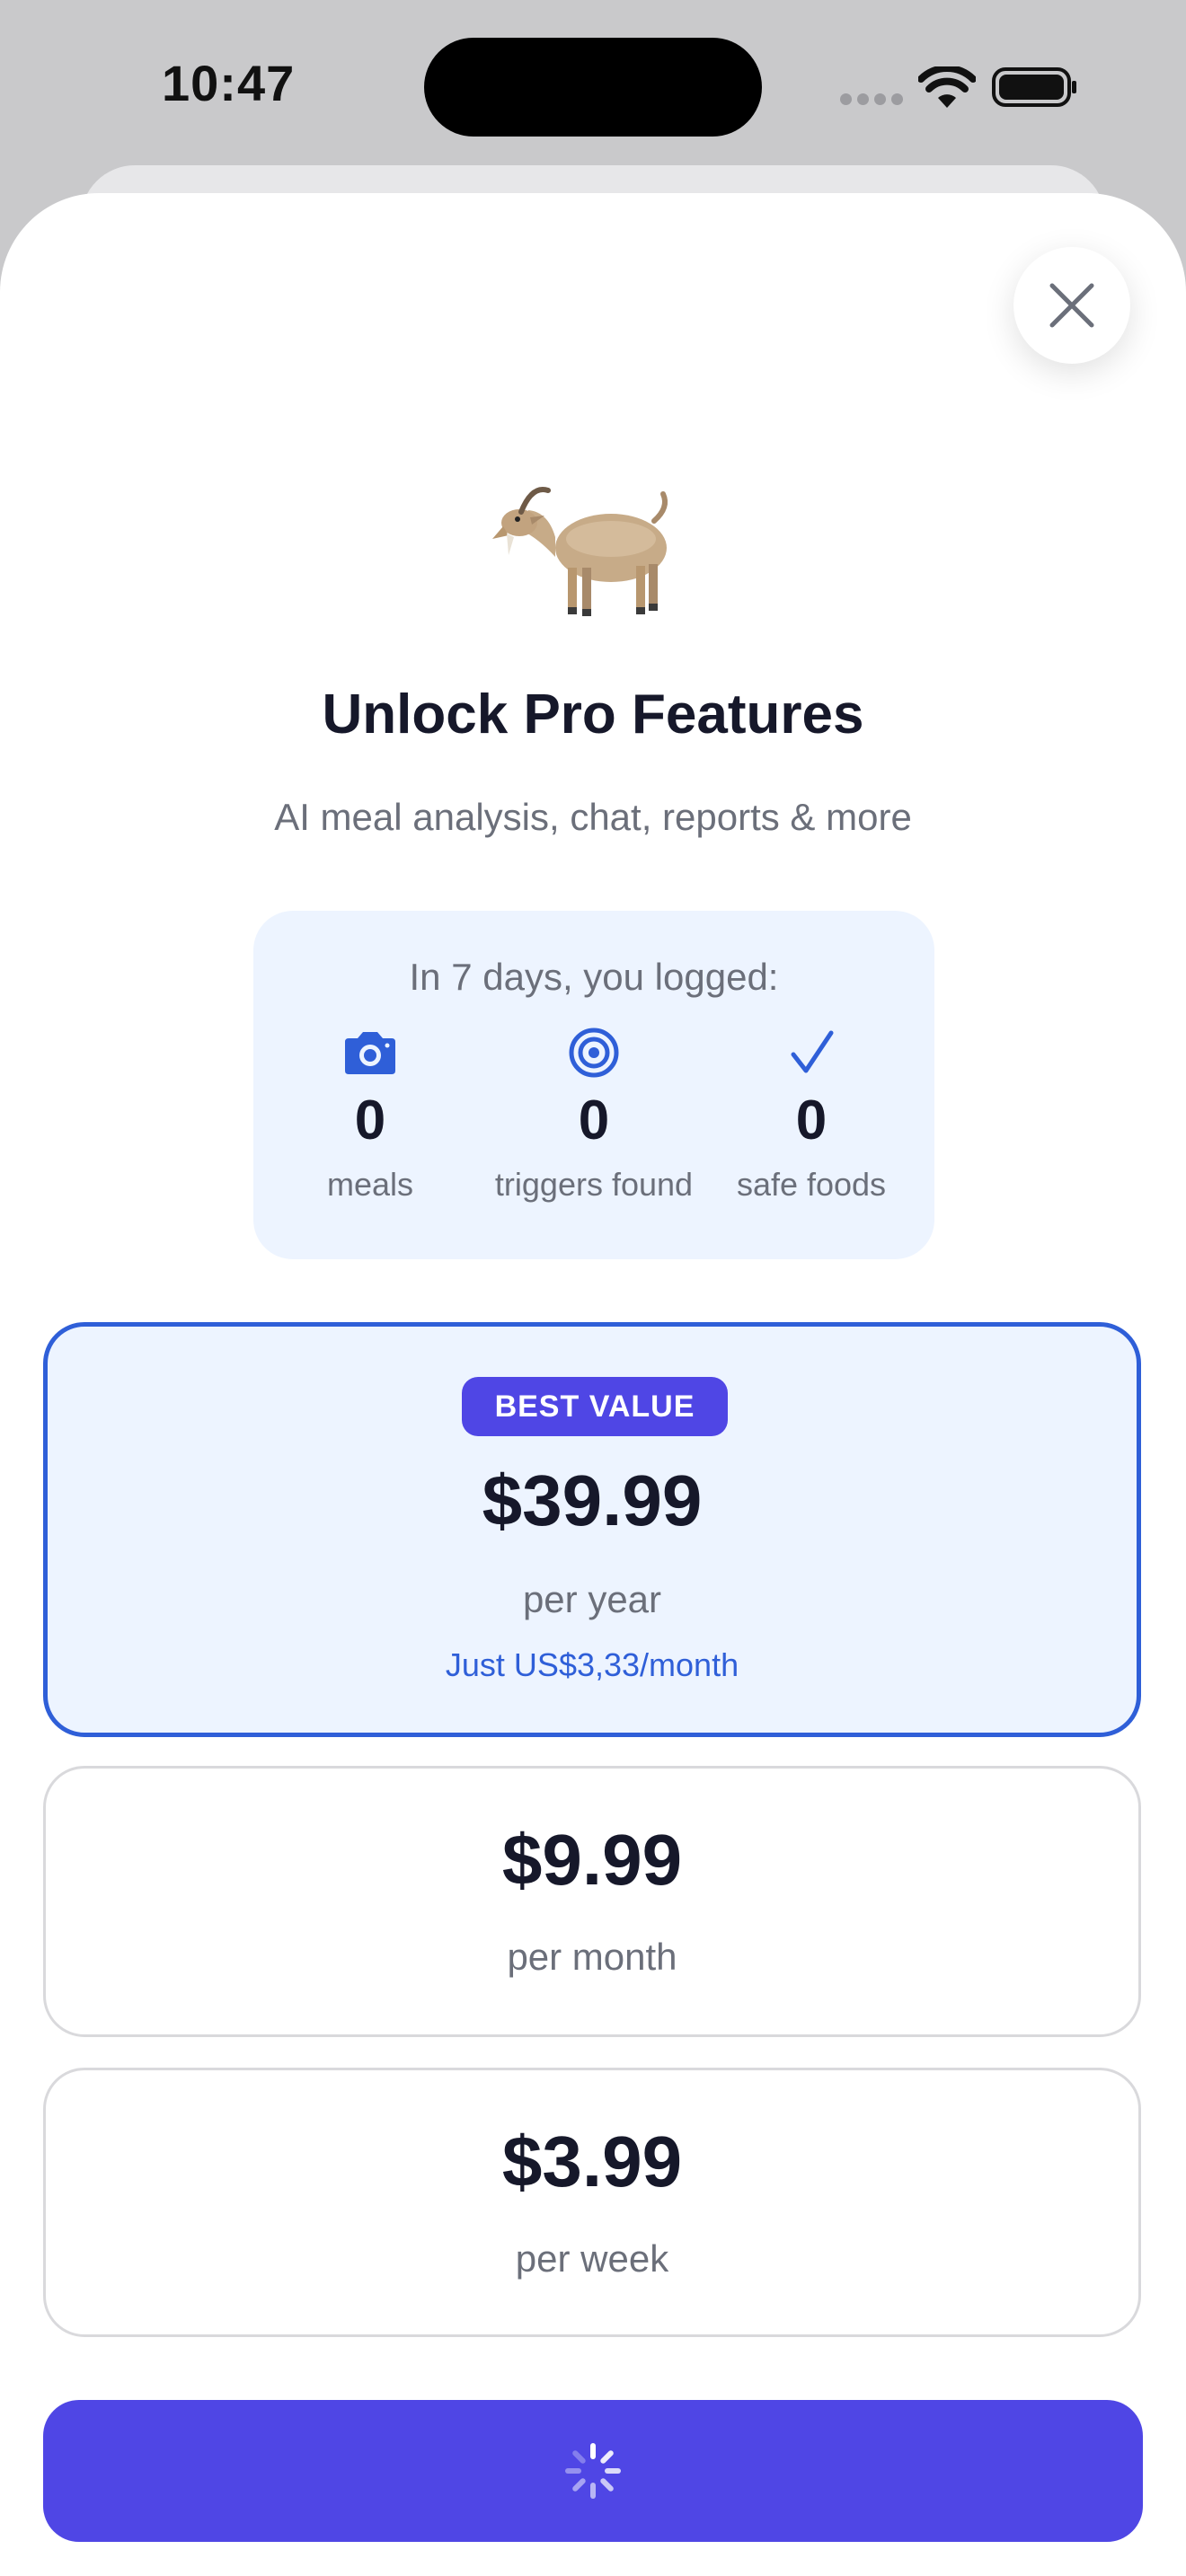 The width and height of the screenshot is (1186, 2576). Describe the element at coordinates (592, 2258) in the screenshot. I see `plan-weekly-period: per week` at that location.